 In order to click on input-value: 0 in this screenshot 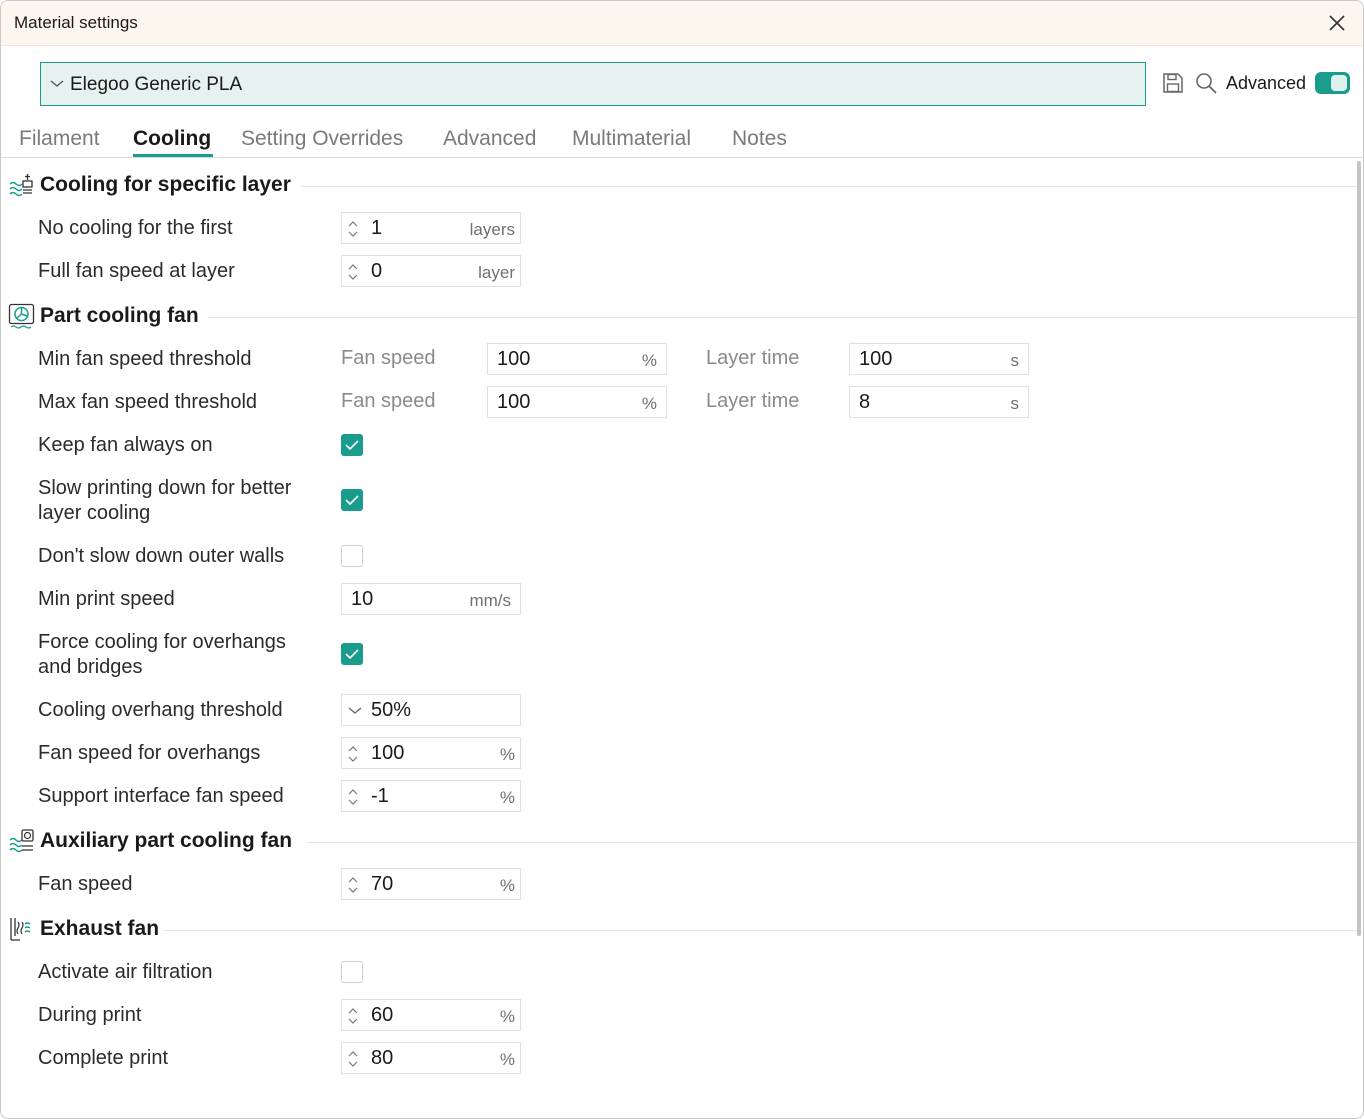, I will do `click(377, 271)`.